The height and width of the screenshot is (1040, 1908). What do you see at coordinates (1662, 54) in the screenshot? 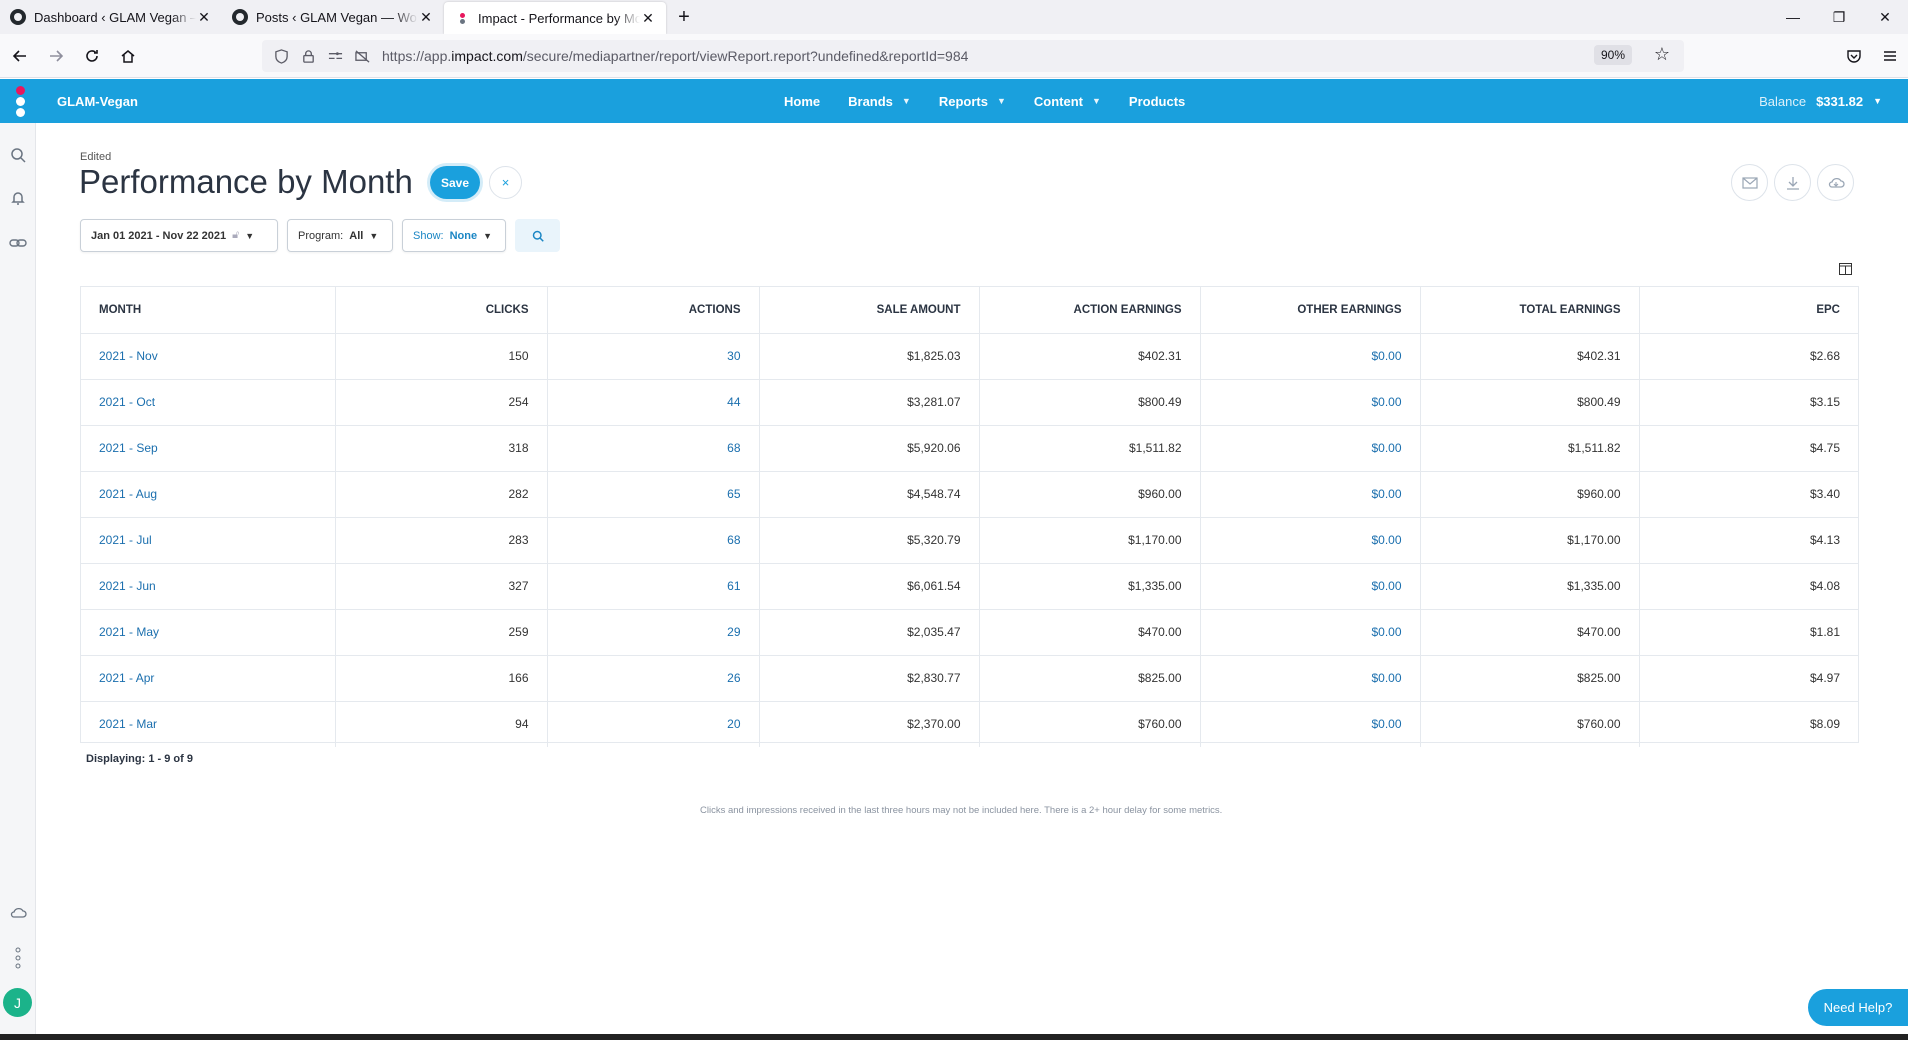
I see `bookmark-star-icon: ☆` at bounding box center [1662, 54].